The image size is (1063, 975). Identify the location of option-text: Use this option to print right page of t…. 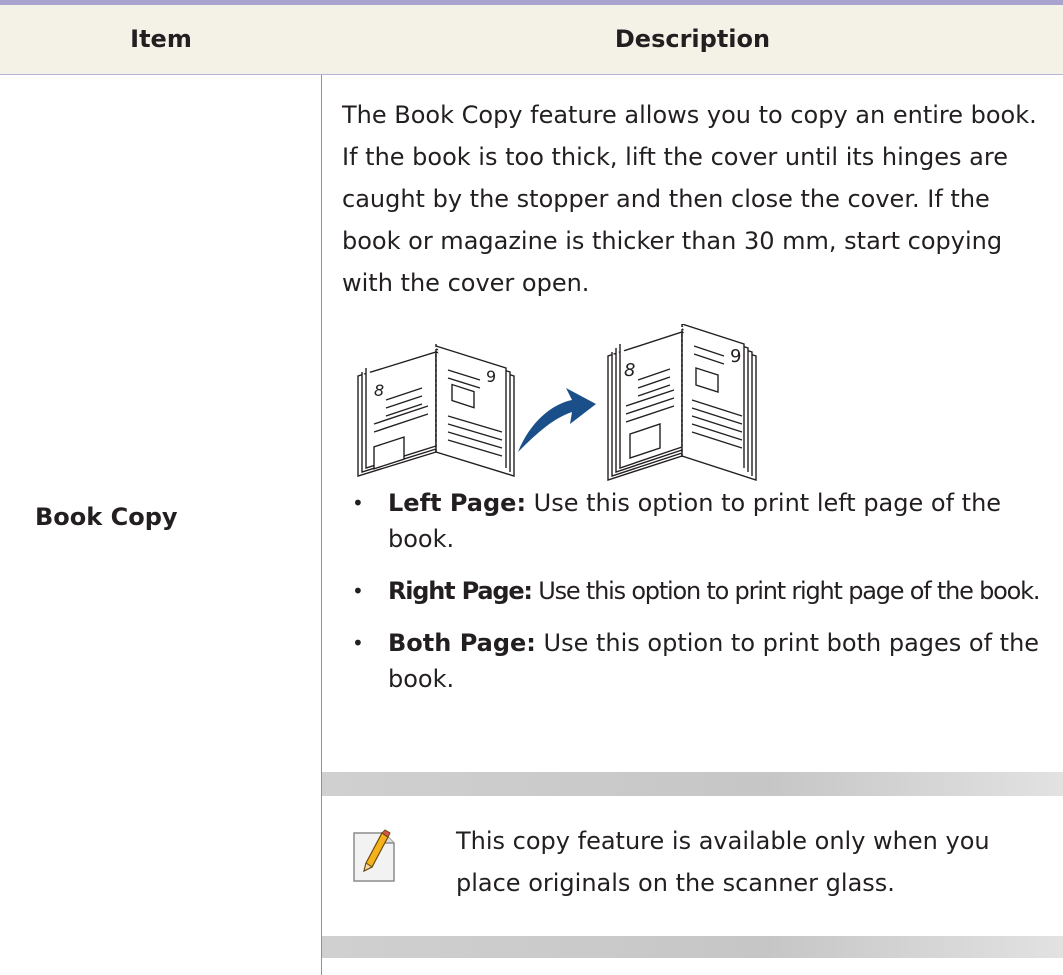
(785, 591).